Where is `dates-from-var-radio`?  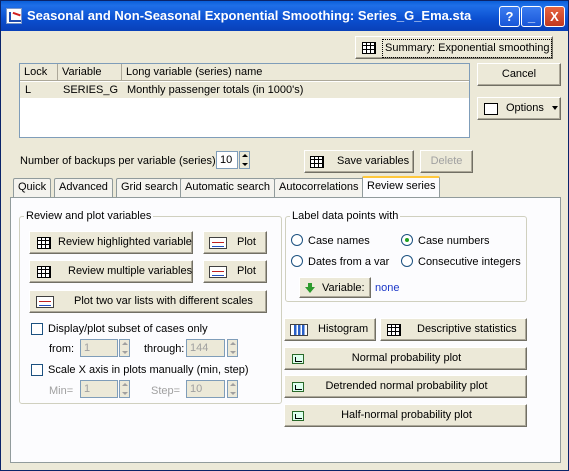
dates-from-var-radio is located at coordinates (297, 261).